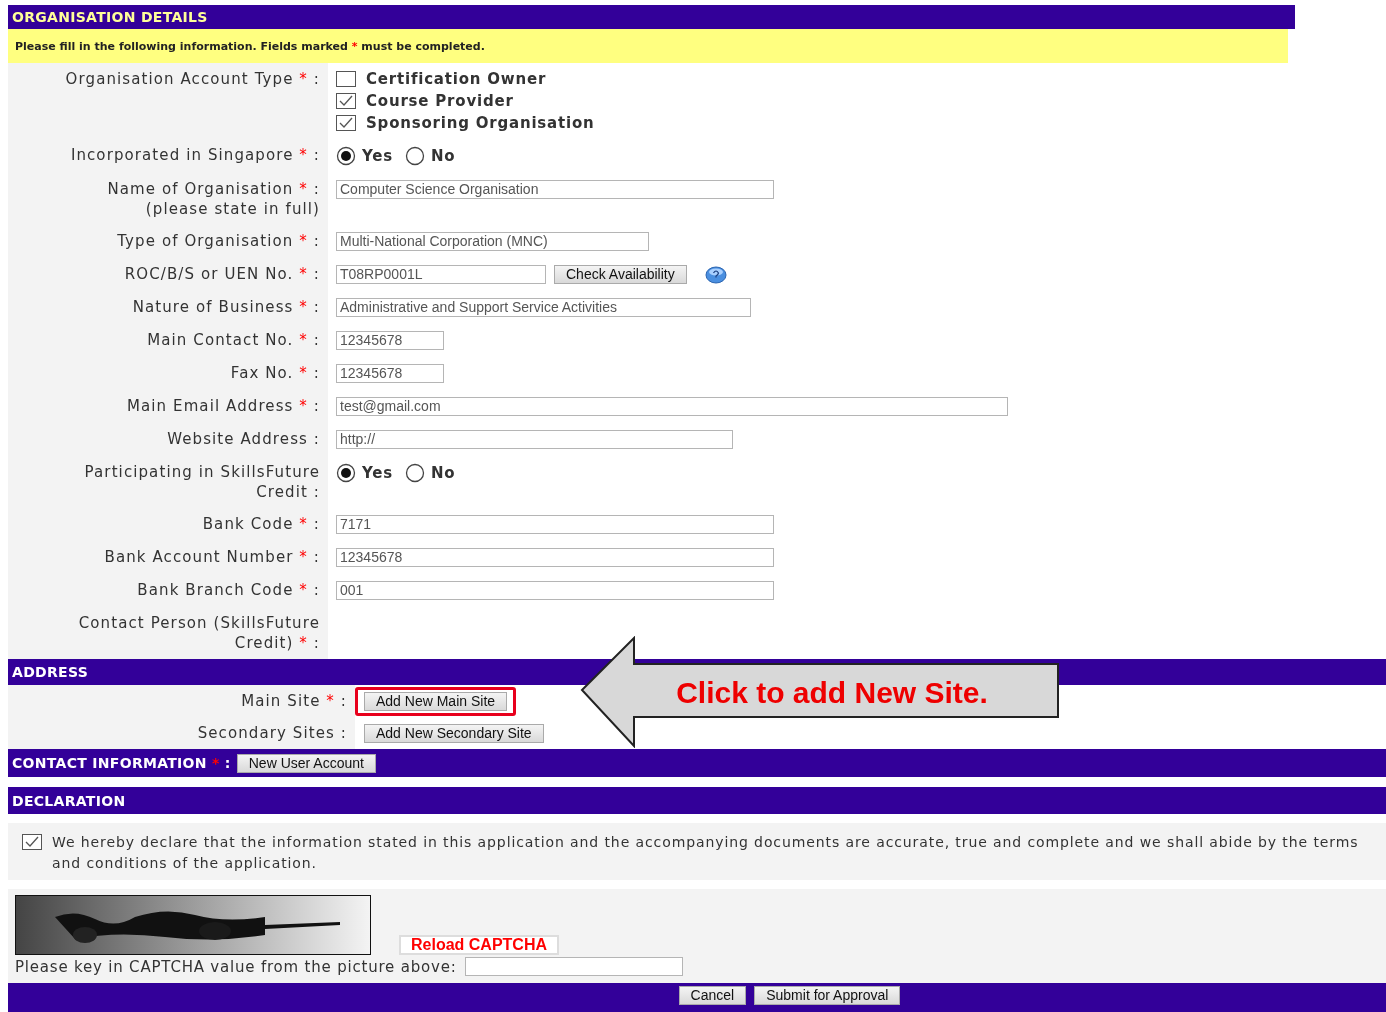  Describe the element at coordinates (306, 763) in the screenshot. I see `new-user-account-button: New User Account` at that location.